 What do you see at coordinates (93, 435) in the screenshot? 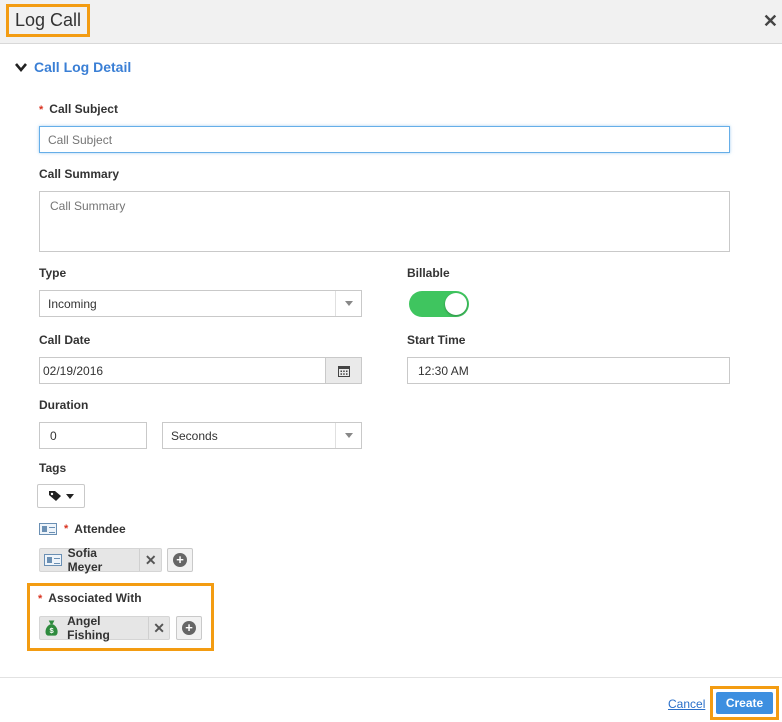
I see `duration-input: 0` at bounding box center [93, 435].